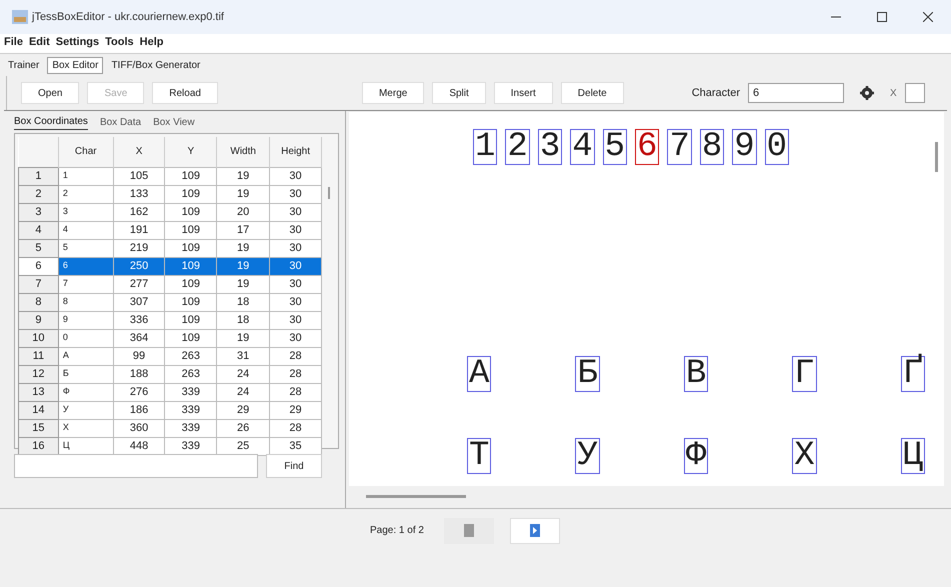  Describe the element at coordinates (50, 93) in the screenshot. I see `toolbar-button: Open` at that location.